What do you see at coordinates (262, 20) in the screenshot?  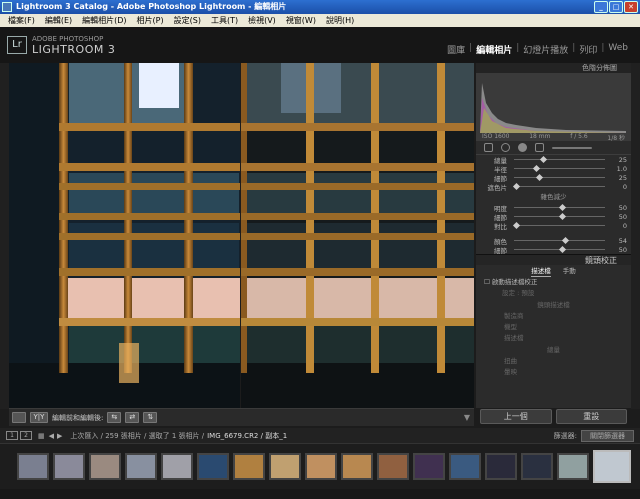 I see `menu-view: 檢視(V)` at bounding box center [262, 20].